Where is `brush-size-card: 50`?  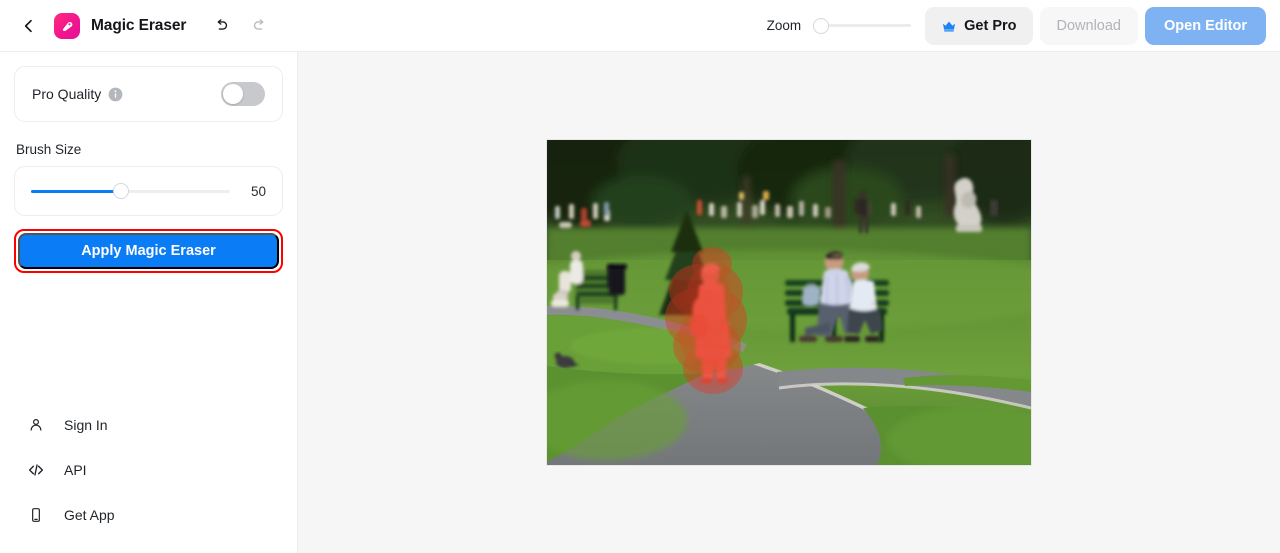 brush-size-card: 50 is located at coordinates (148, 191).